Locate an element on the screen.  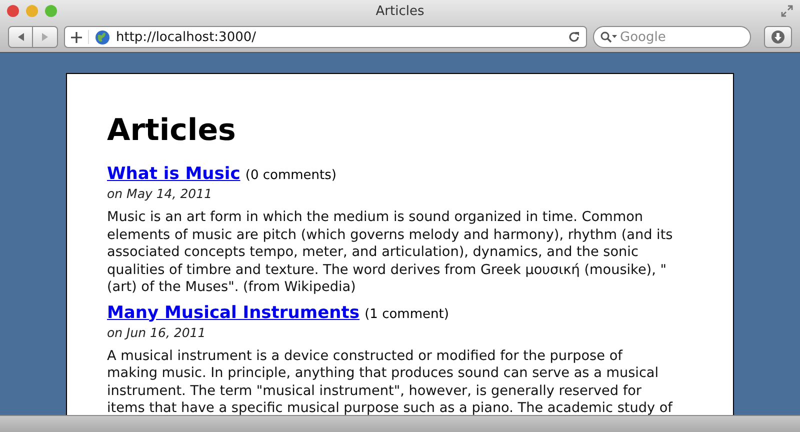
page-heading: Articles is located at coordinates (172, 131).